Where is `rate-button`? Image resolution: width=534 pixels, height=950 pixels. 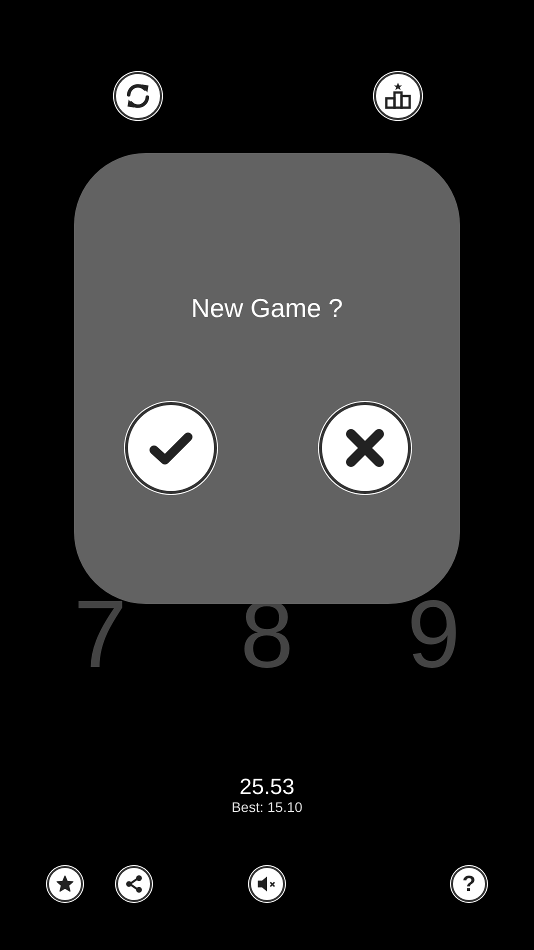
rate-button is located at coordinates (65, 884).